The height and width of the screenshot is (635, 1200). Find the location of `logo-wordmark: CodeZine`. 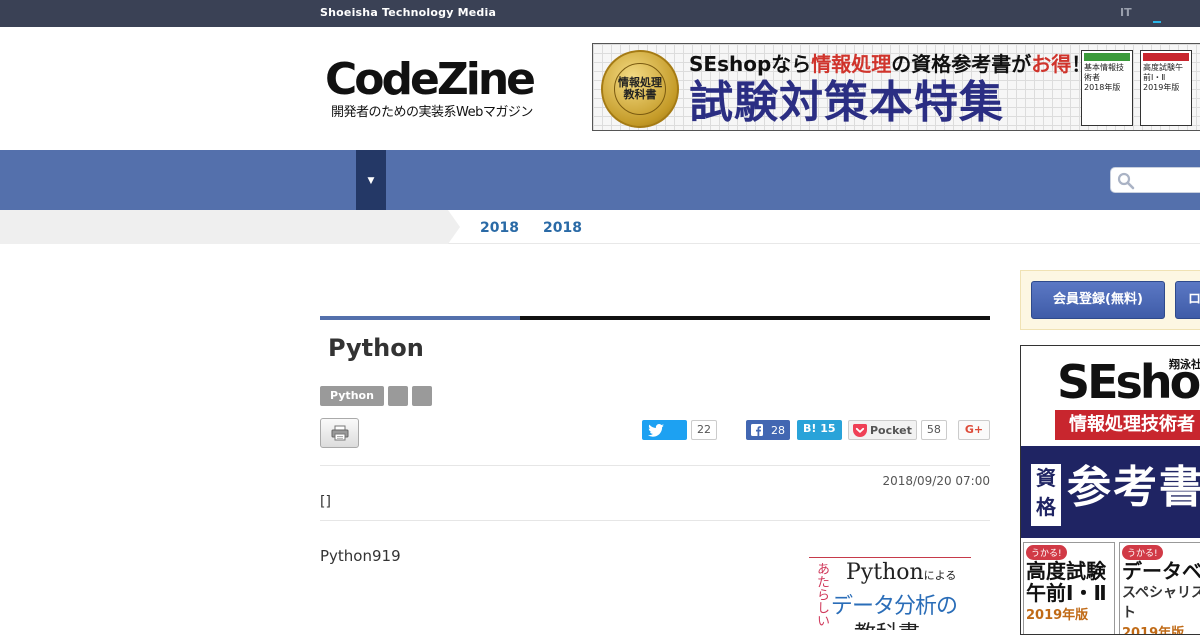

logo-wordmark: CodeZine is located at coordinates (430, 79).